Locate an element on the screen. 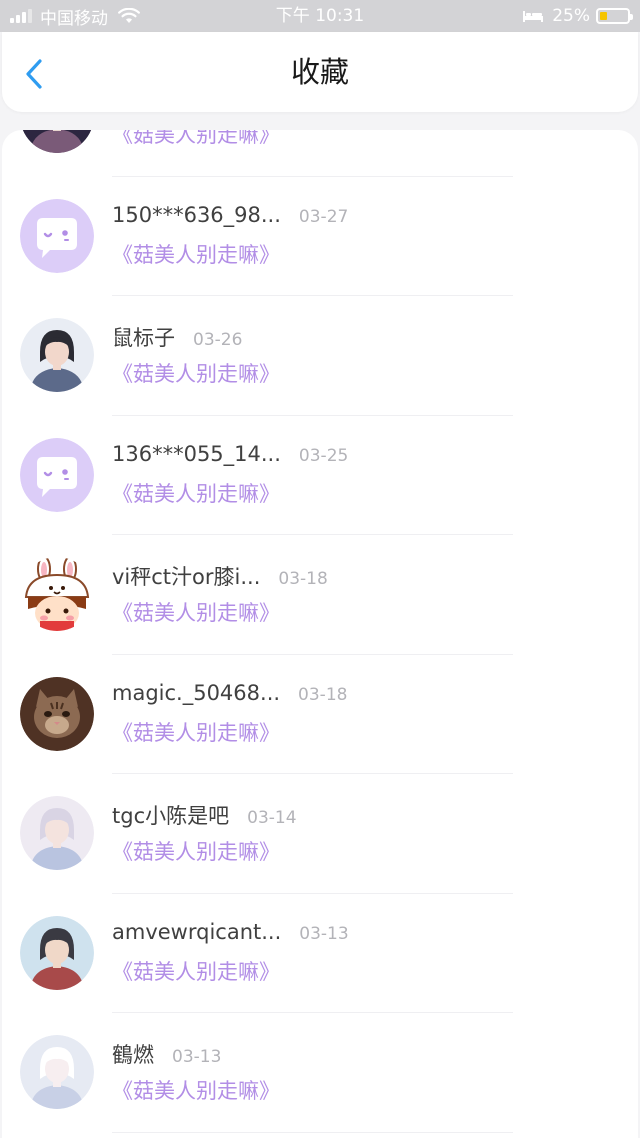 Image resolution: width=640 pixels, height=1138 pixels. favorite-item: 150***636_98... 03-27 《菇美人别走嘛》 is located at coordinates (320, 237).